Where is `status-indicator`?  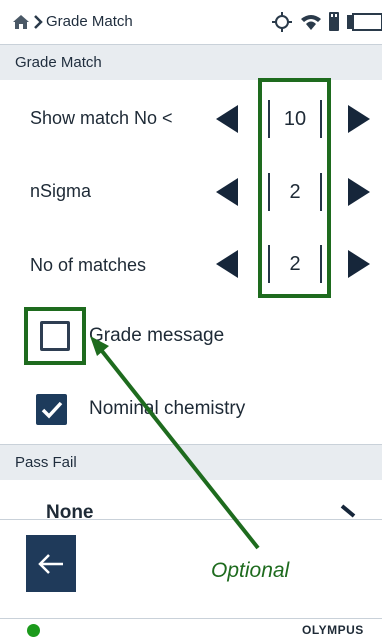
status-indicator is located at coordinates (33, 630).